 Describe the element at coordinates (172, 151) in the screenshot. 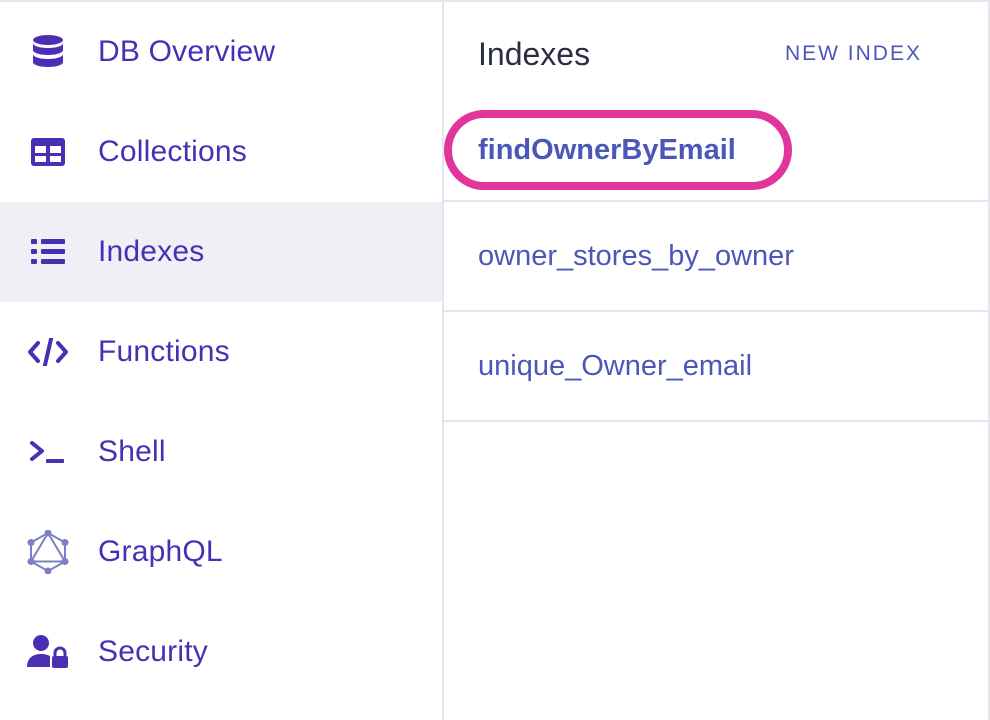

I see `sidebar-item-label: Collections` at that location.